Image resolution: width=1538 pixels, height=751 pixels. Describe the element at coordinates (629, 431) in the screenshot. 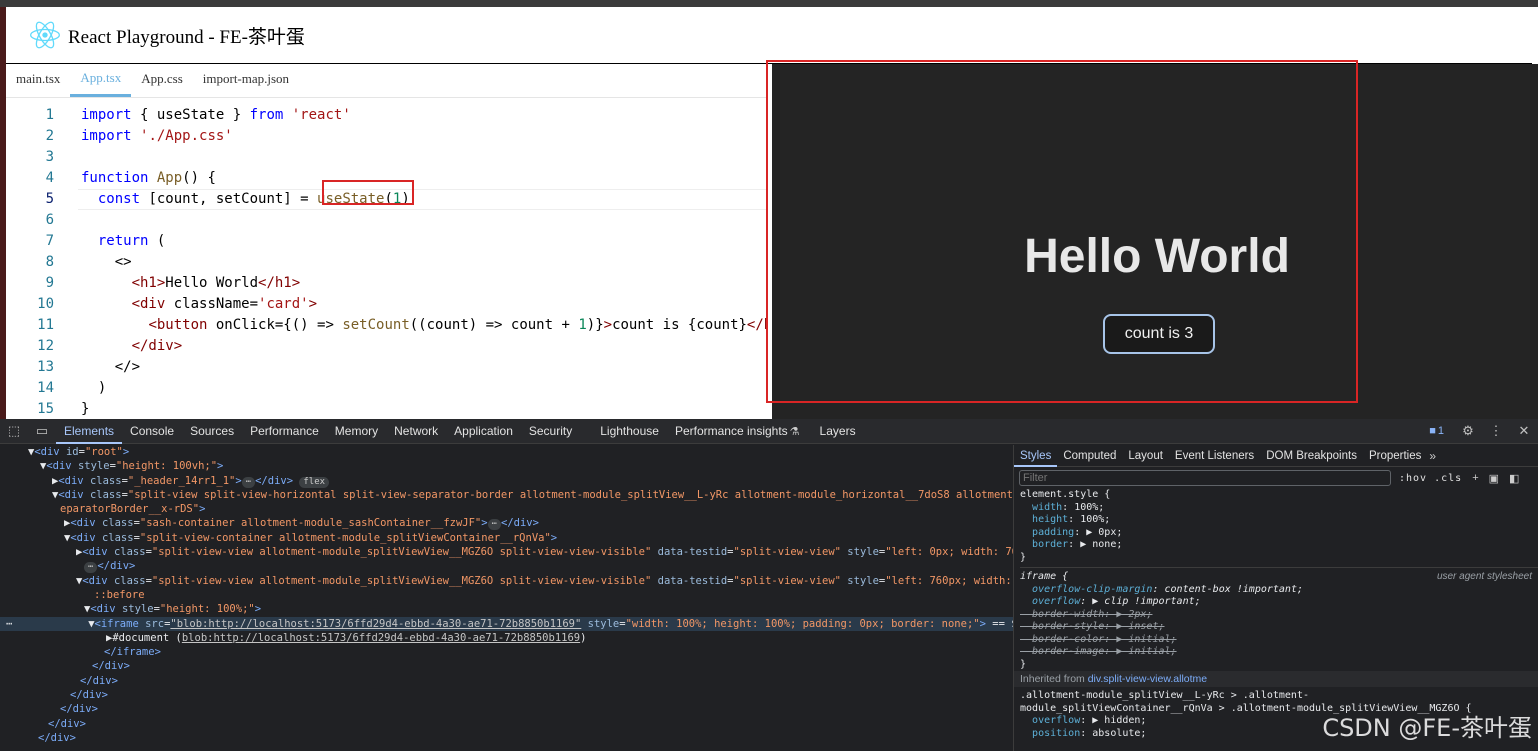

I see `devtools-tab-lighthouse: Lighthouse` at that location.